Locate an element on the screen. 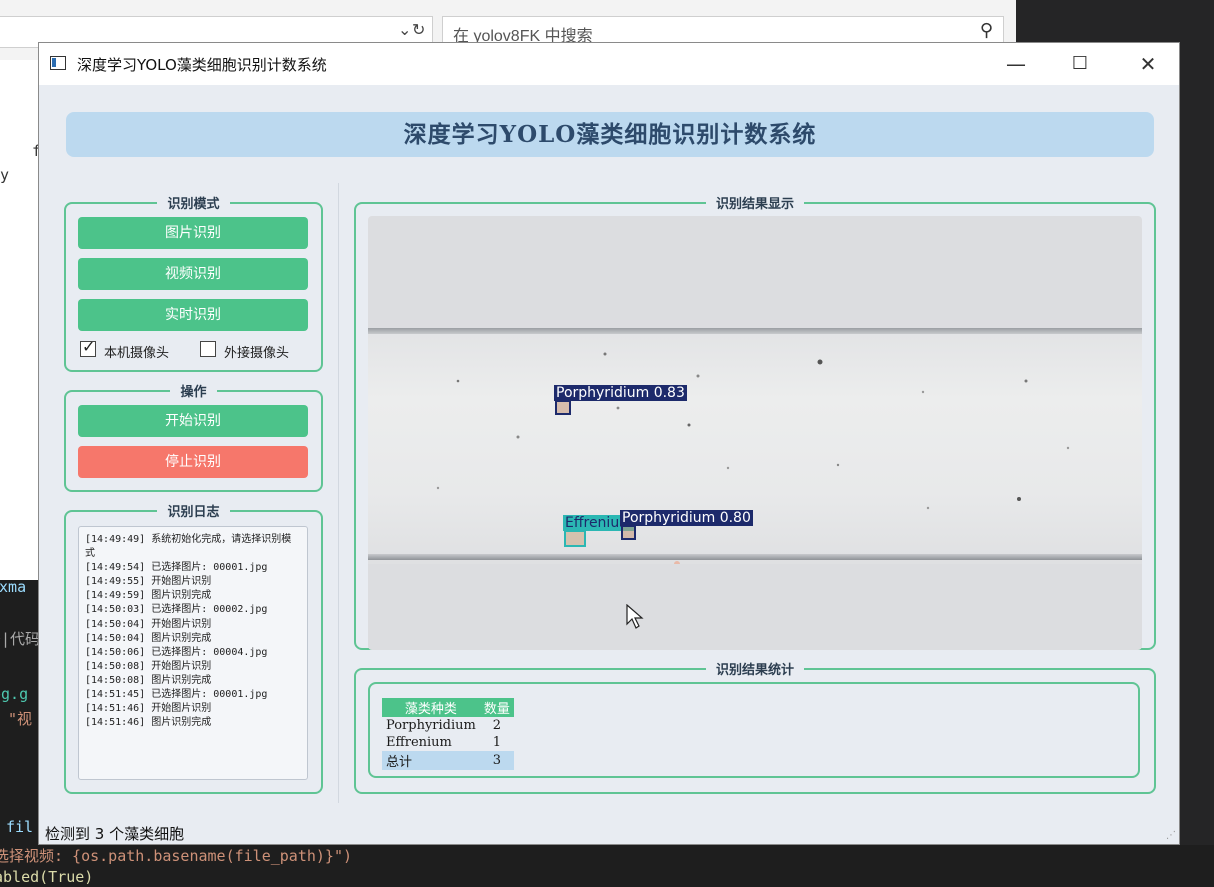 Image resolution: width=1214 pixels, height=887 pixels. log-line: [14:50:04] 图片识别完成 is located at coordinates (148, 638).